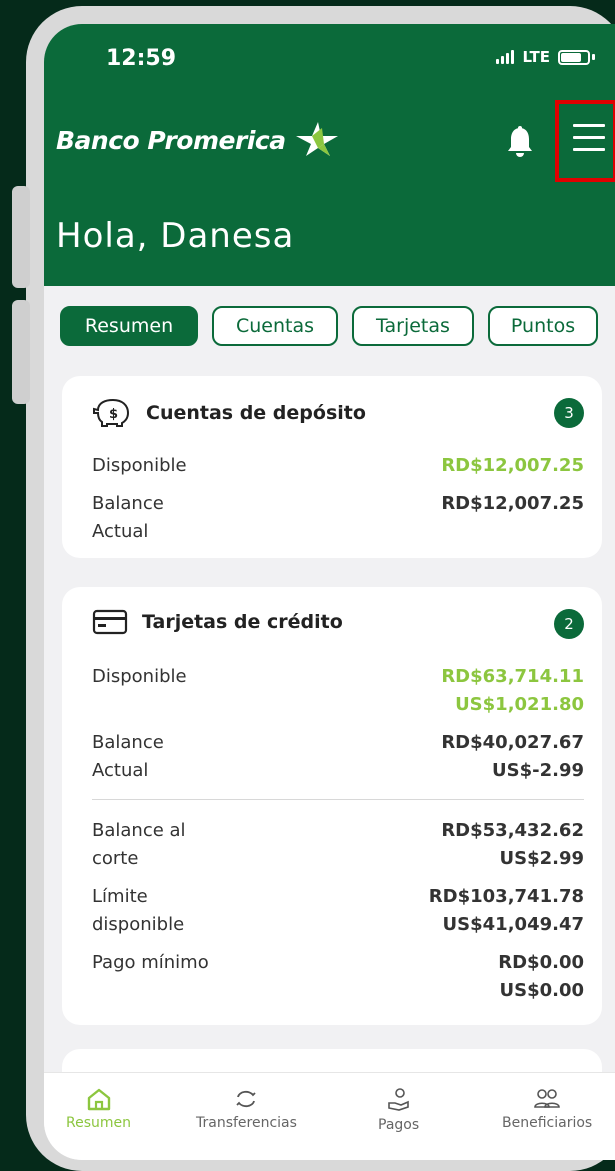 Image resolution: width=615 pixels, height=1171 pixels. Describe the element at coordinates (512, 465) in the screenshot. I see `deposit-available-value: RD$12,007.25` at that location.